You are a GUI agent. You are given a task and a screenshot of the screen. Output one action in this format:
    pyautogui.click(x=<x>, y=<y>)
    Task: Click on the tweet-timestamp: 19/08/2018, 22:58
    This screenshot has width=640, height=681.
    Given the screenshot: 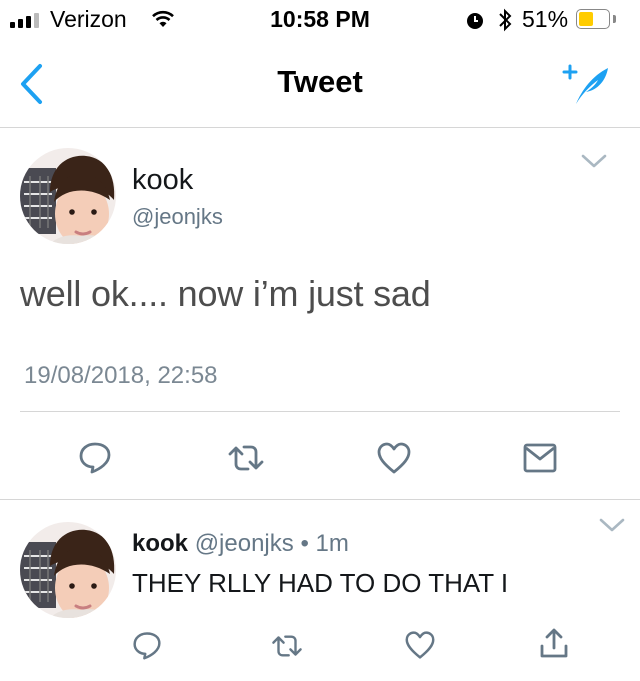 What is the action you would take?
    pyautogui.click(x=121, y=375)
    